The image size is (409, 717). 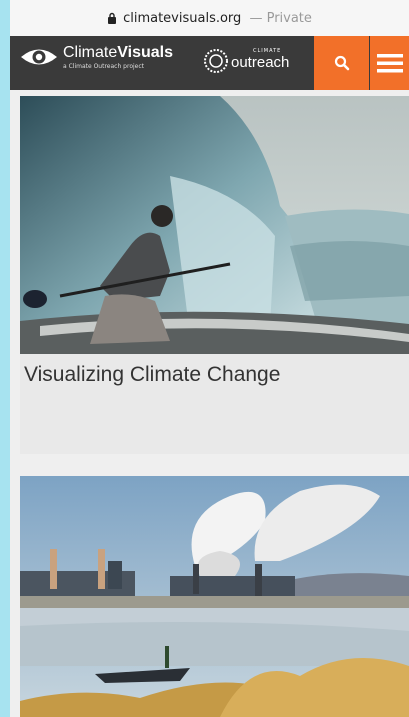 I want to click on brand-suffix: Visuals, so click(x=145, y=52).